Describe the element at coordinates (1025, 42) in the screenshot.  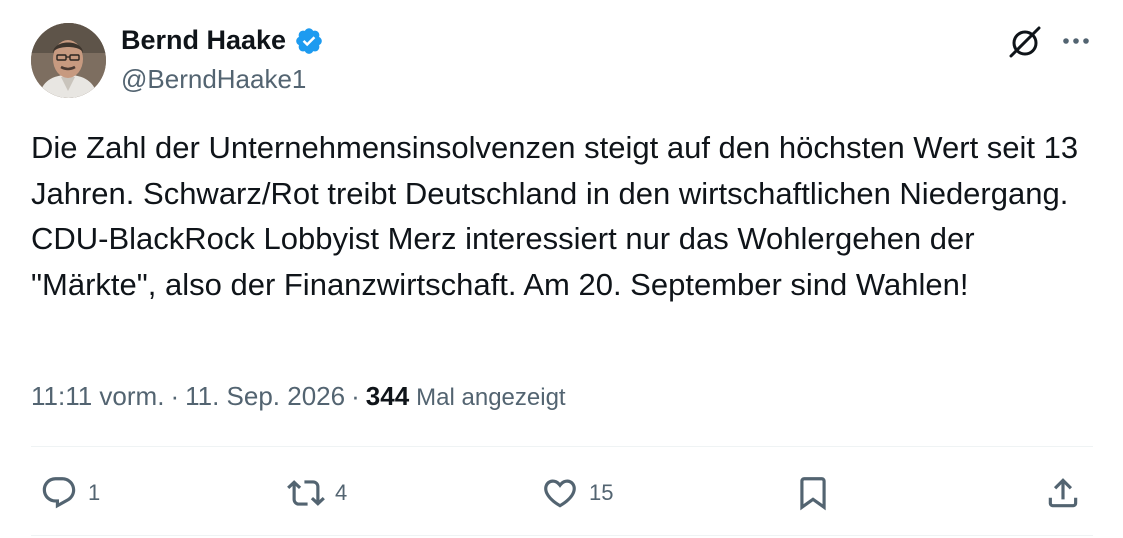
I see `grok-icon` at that location.